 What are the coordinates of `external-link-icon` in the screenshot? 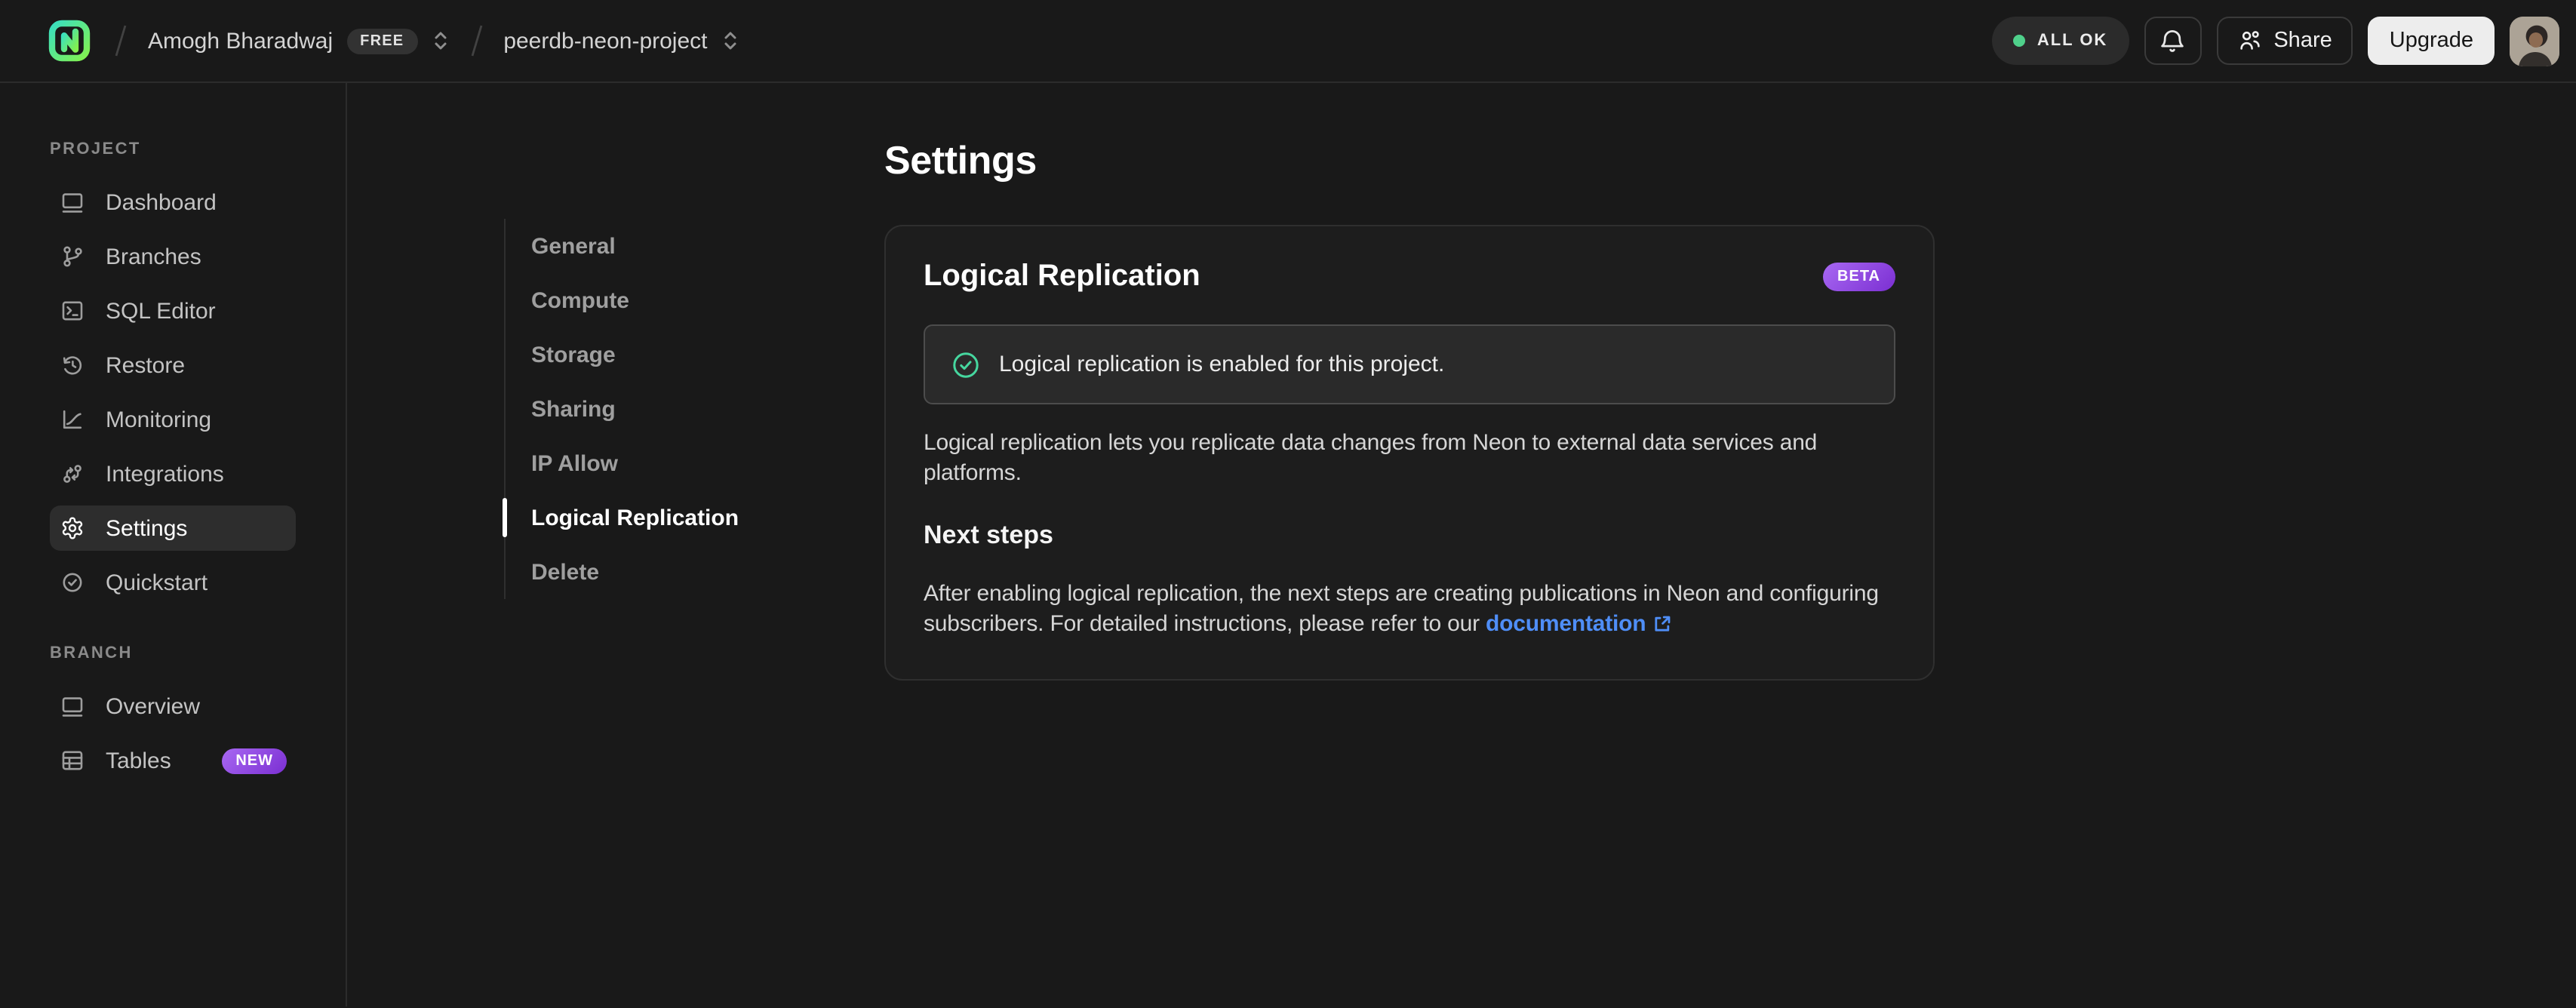 It's located at (1662, 624).